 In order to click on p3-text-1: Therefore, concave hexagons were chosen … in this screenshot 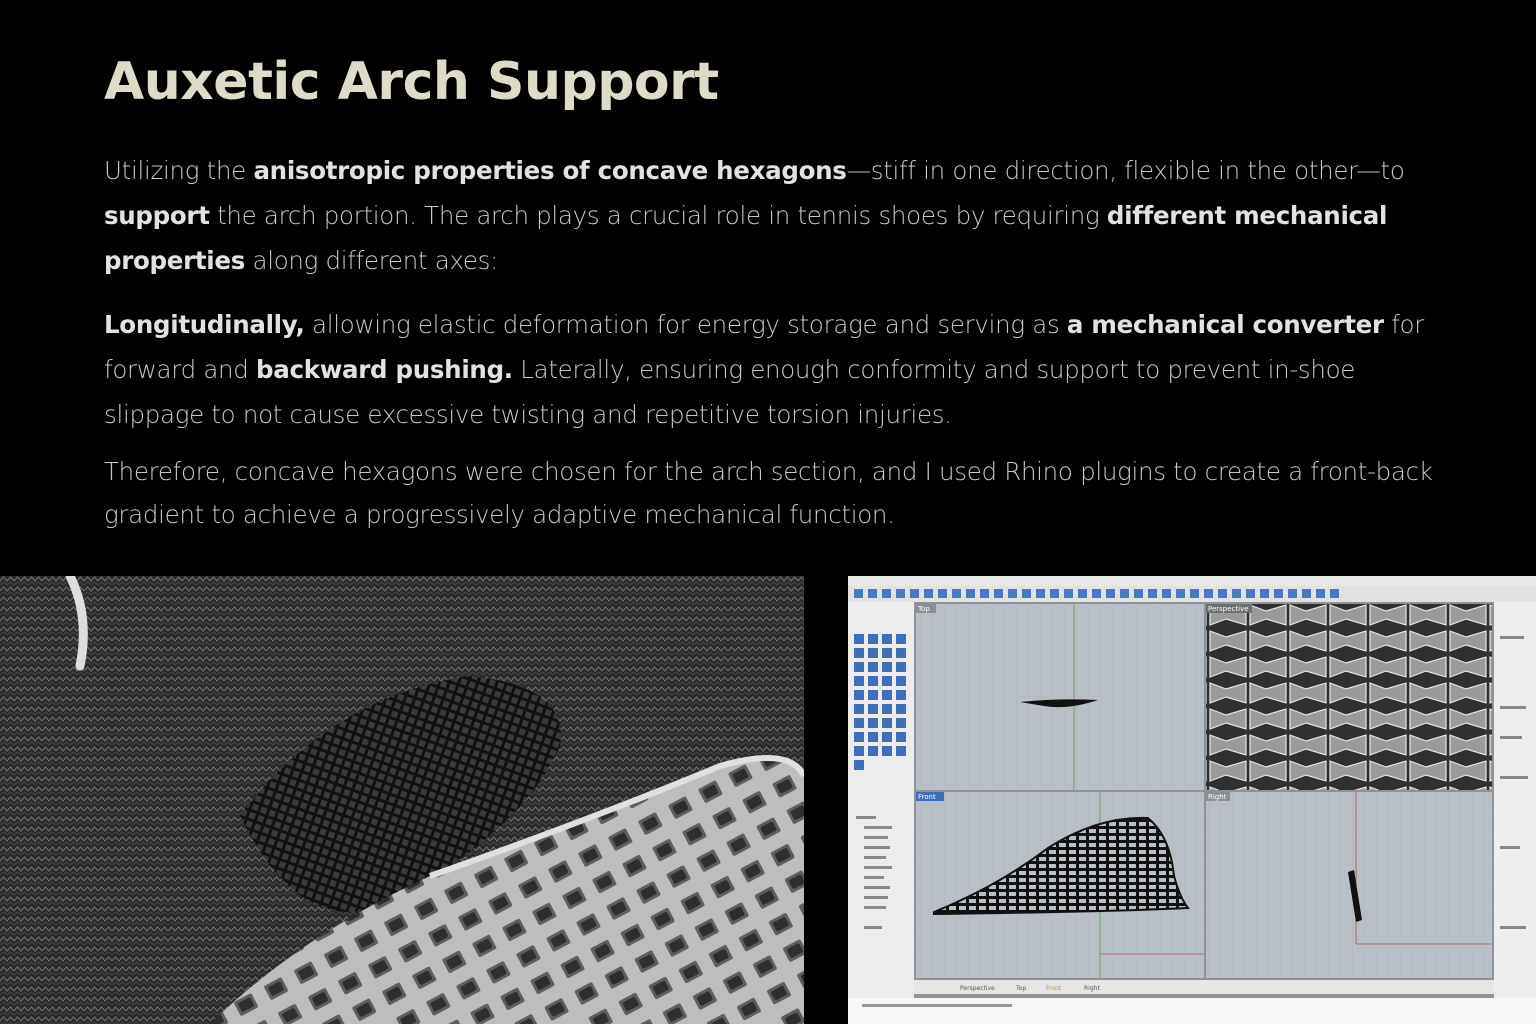, I will do `click(768, 493)`.